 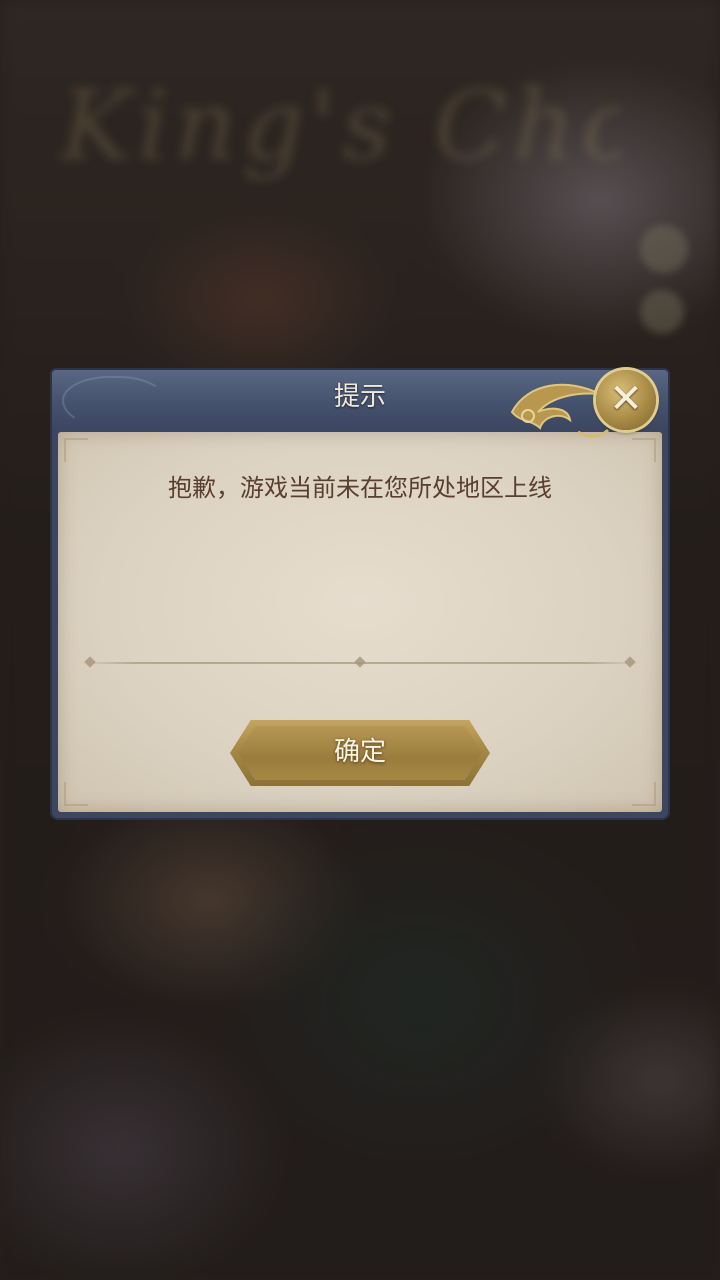 What do you see at coordinates (360, 488) in the screenshot?
I see `dialog-message: 抱歉，游戏当前未在您所处地区上线` at bounding box center [360, 488].